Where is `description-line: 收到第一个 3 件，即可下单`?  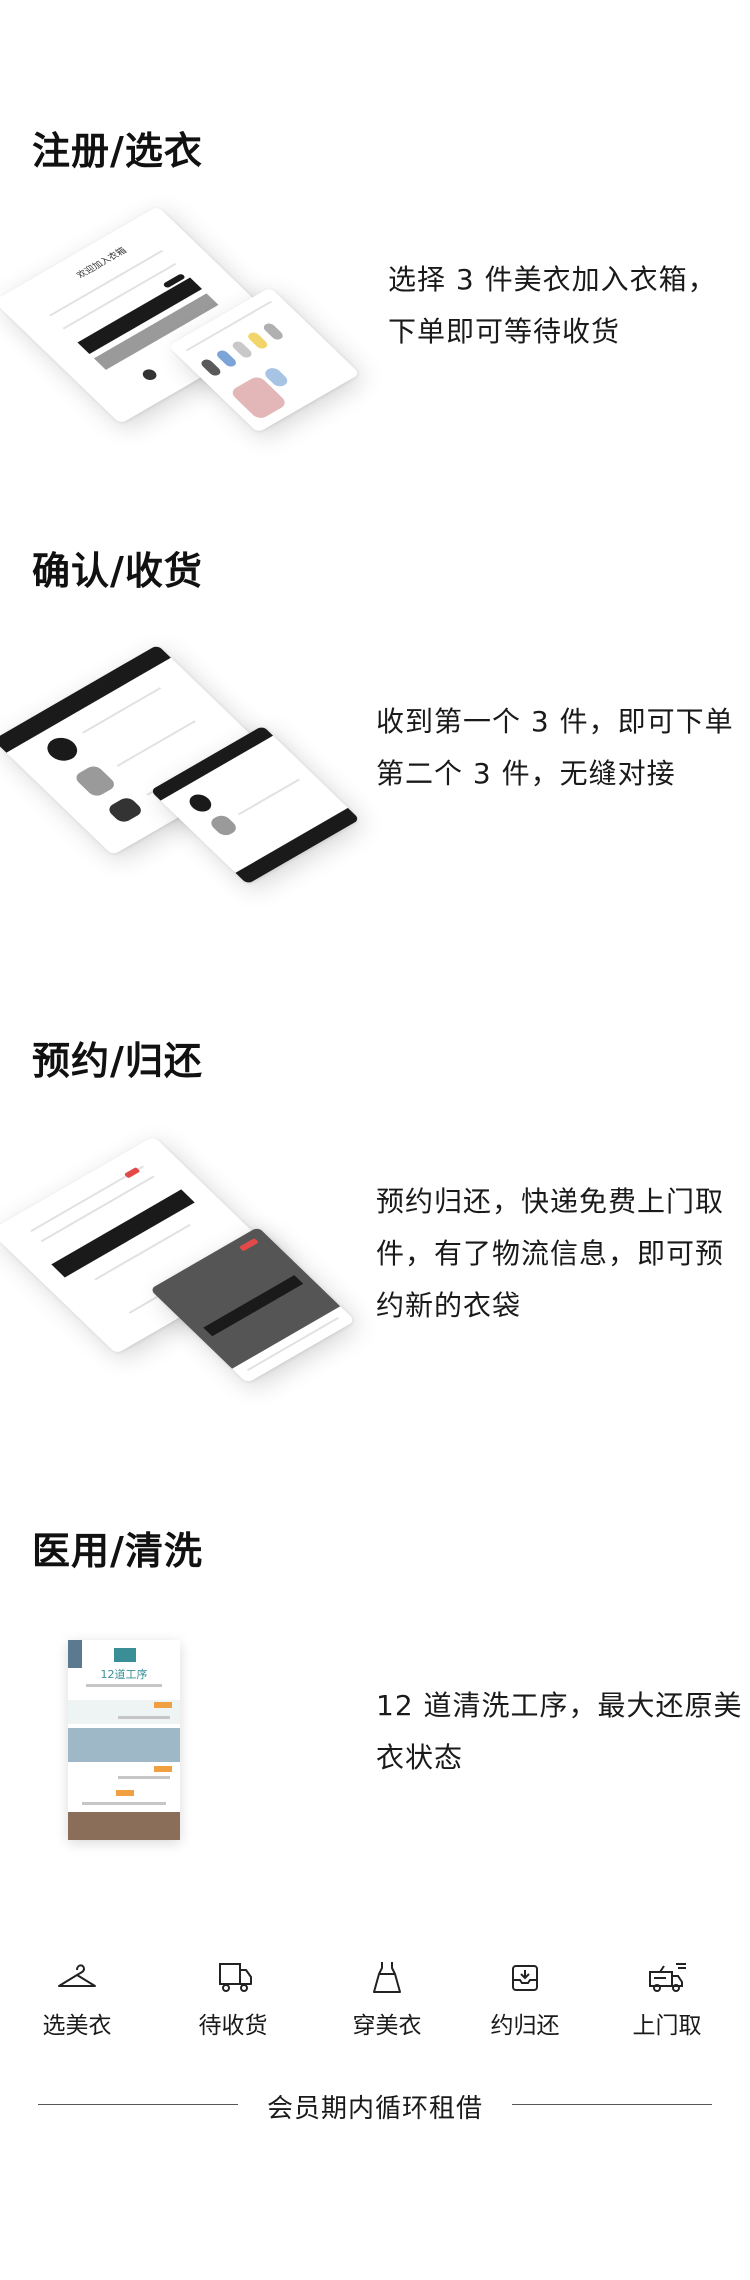
description-line: 收到第一个 3 件，即可下单 is located at coordinates (555, 721).